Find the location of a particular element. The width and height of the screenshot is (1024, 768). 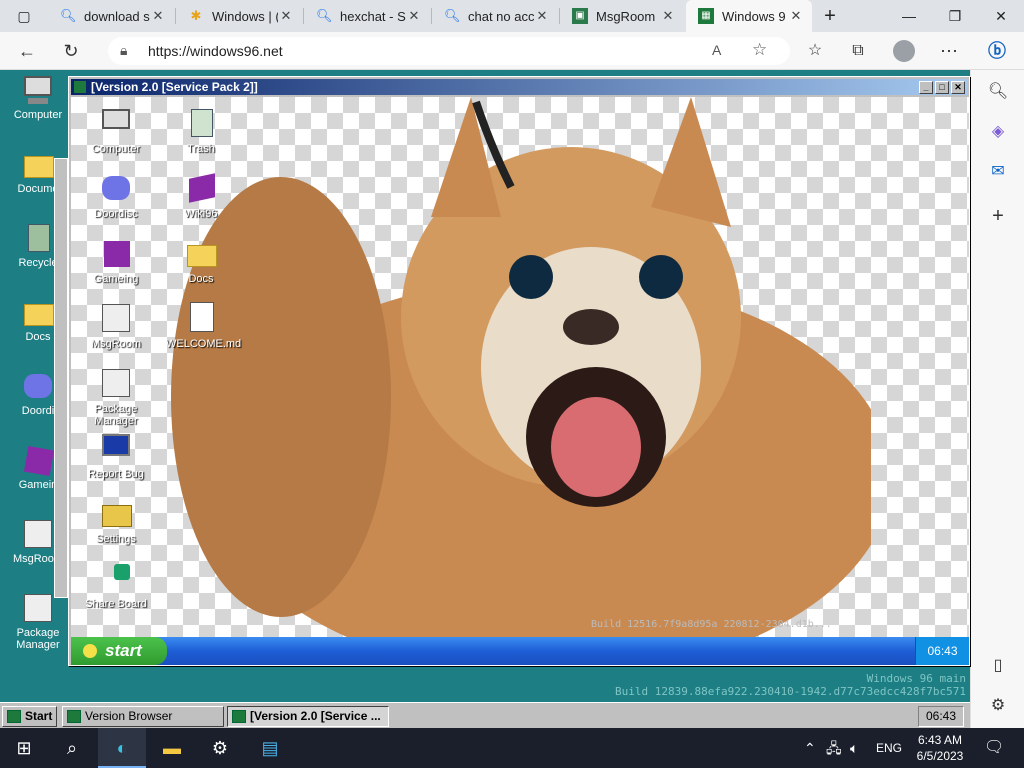

system-clock: 6:43 AM 6/5/2023 is located at coordinates (940, 748).